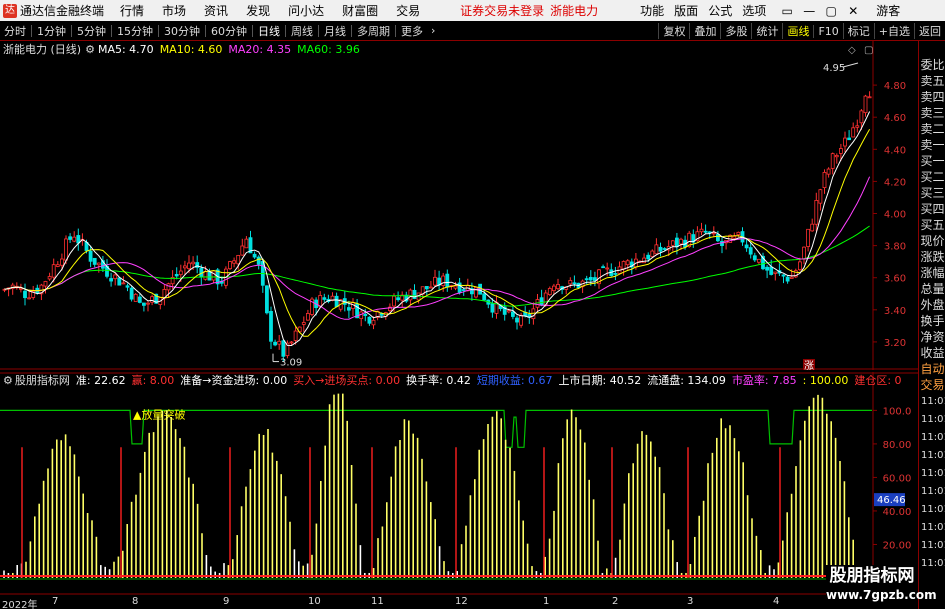  Describe the element at coordinates (174, 10) in the screenshot. I see `menu-market: 市场` at that location.